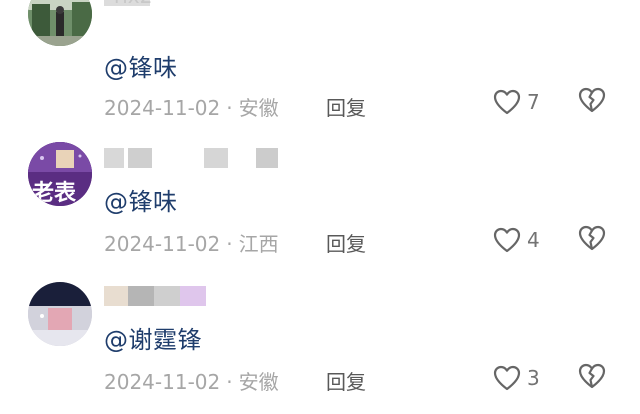 The image size is (640, 414). I want to click on like-button: 7, so click(523, 102).